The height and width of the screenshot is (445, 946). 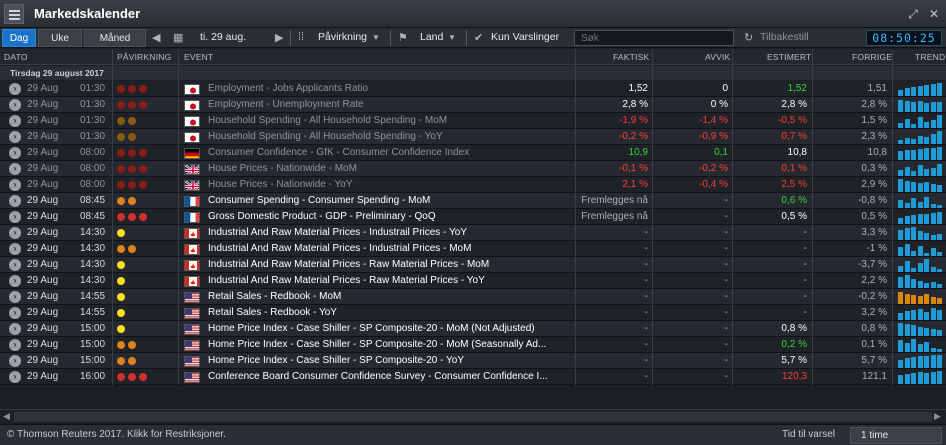 What do you see at coordinates (646, 232) in the screenshot?
I see `row-actual: -` at bounding box center [646, 232].